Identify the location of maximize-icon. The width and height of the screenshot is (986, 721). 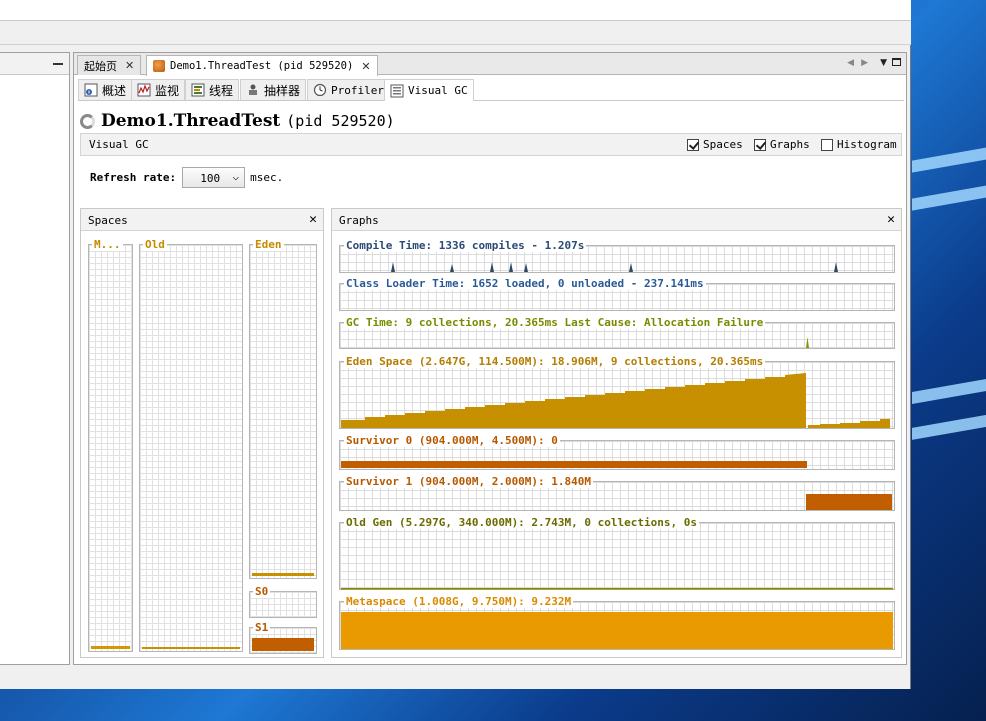
(896, 62).